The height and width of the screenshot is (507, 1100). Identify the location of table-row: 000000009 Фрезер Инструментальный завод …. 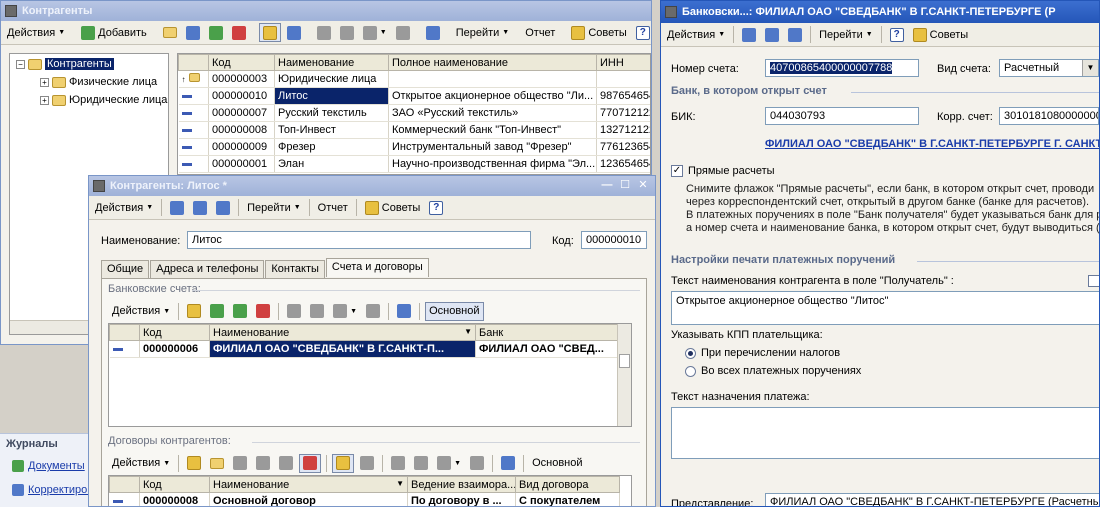
(414, 147).